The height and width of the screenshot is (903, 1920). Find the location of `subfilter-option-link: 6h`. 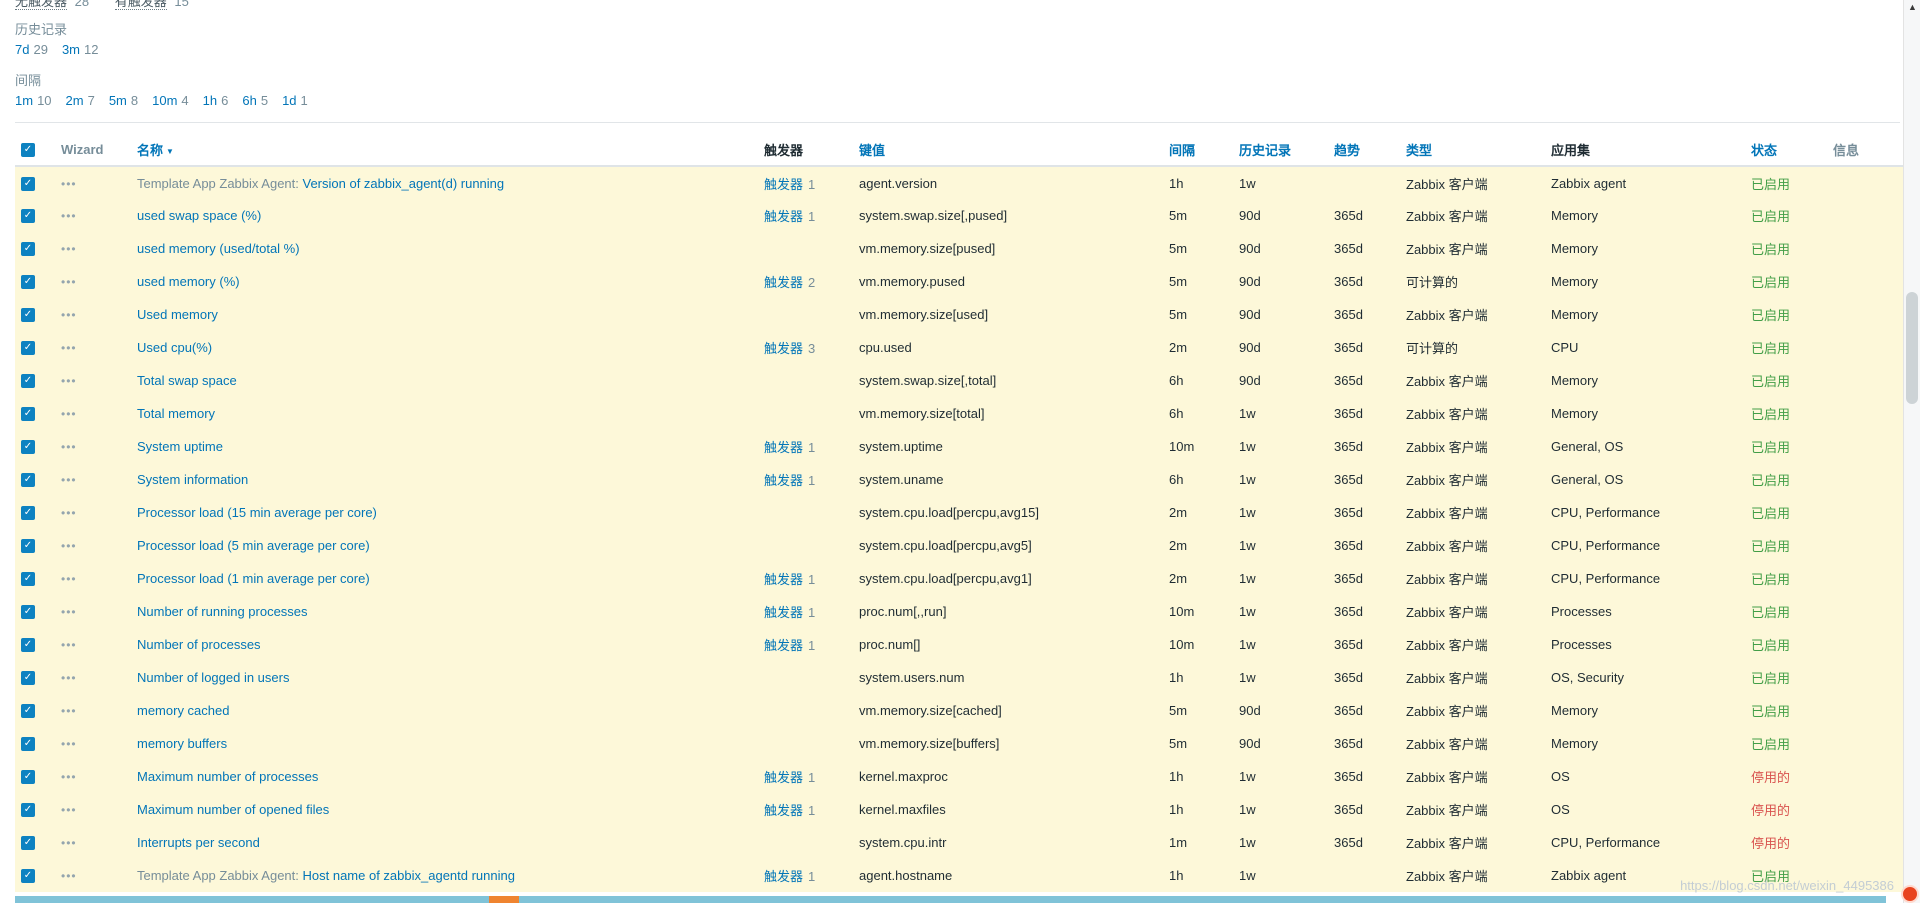

subfilter-option-link: 6h is located at coordinates (249, 100).